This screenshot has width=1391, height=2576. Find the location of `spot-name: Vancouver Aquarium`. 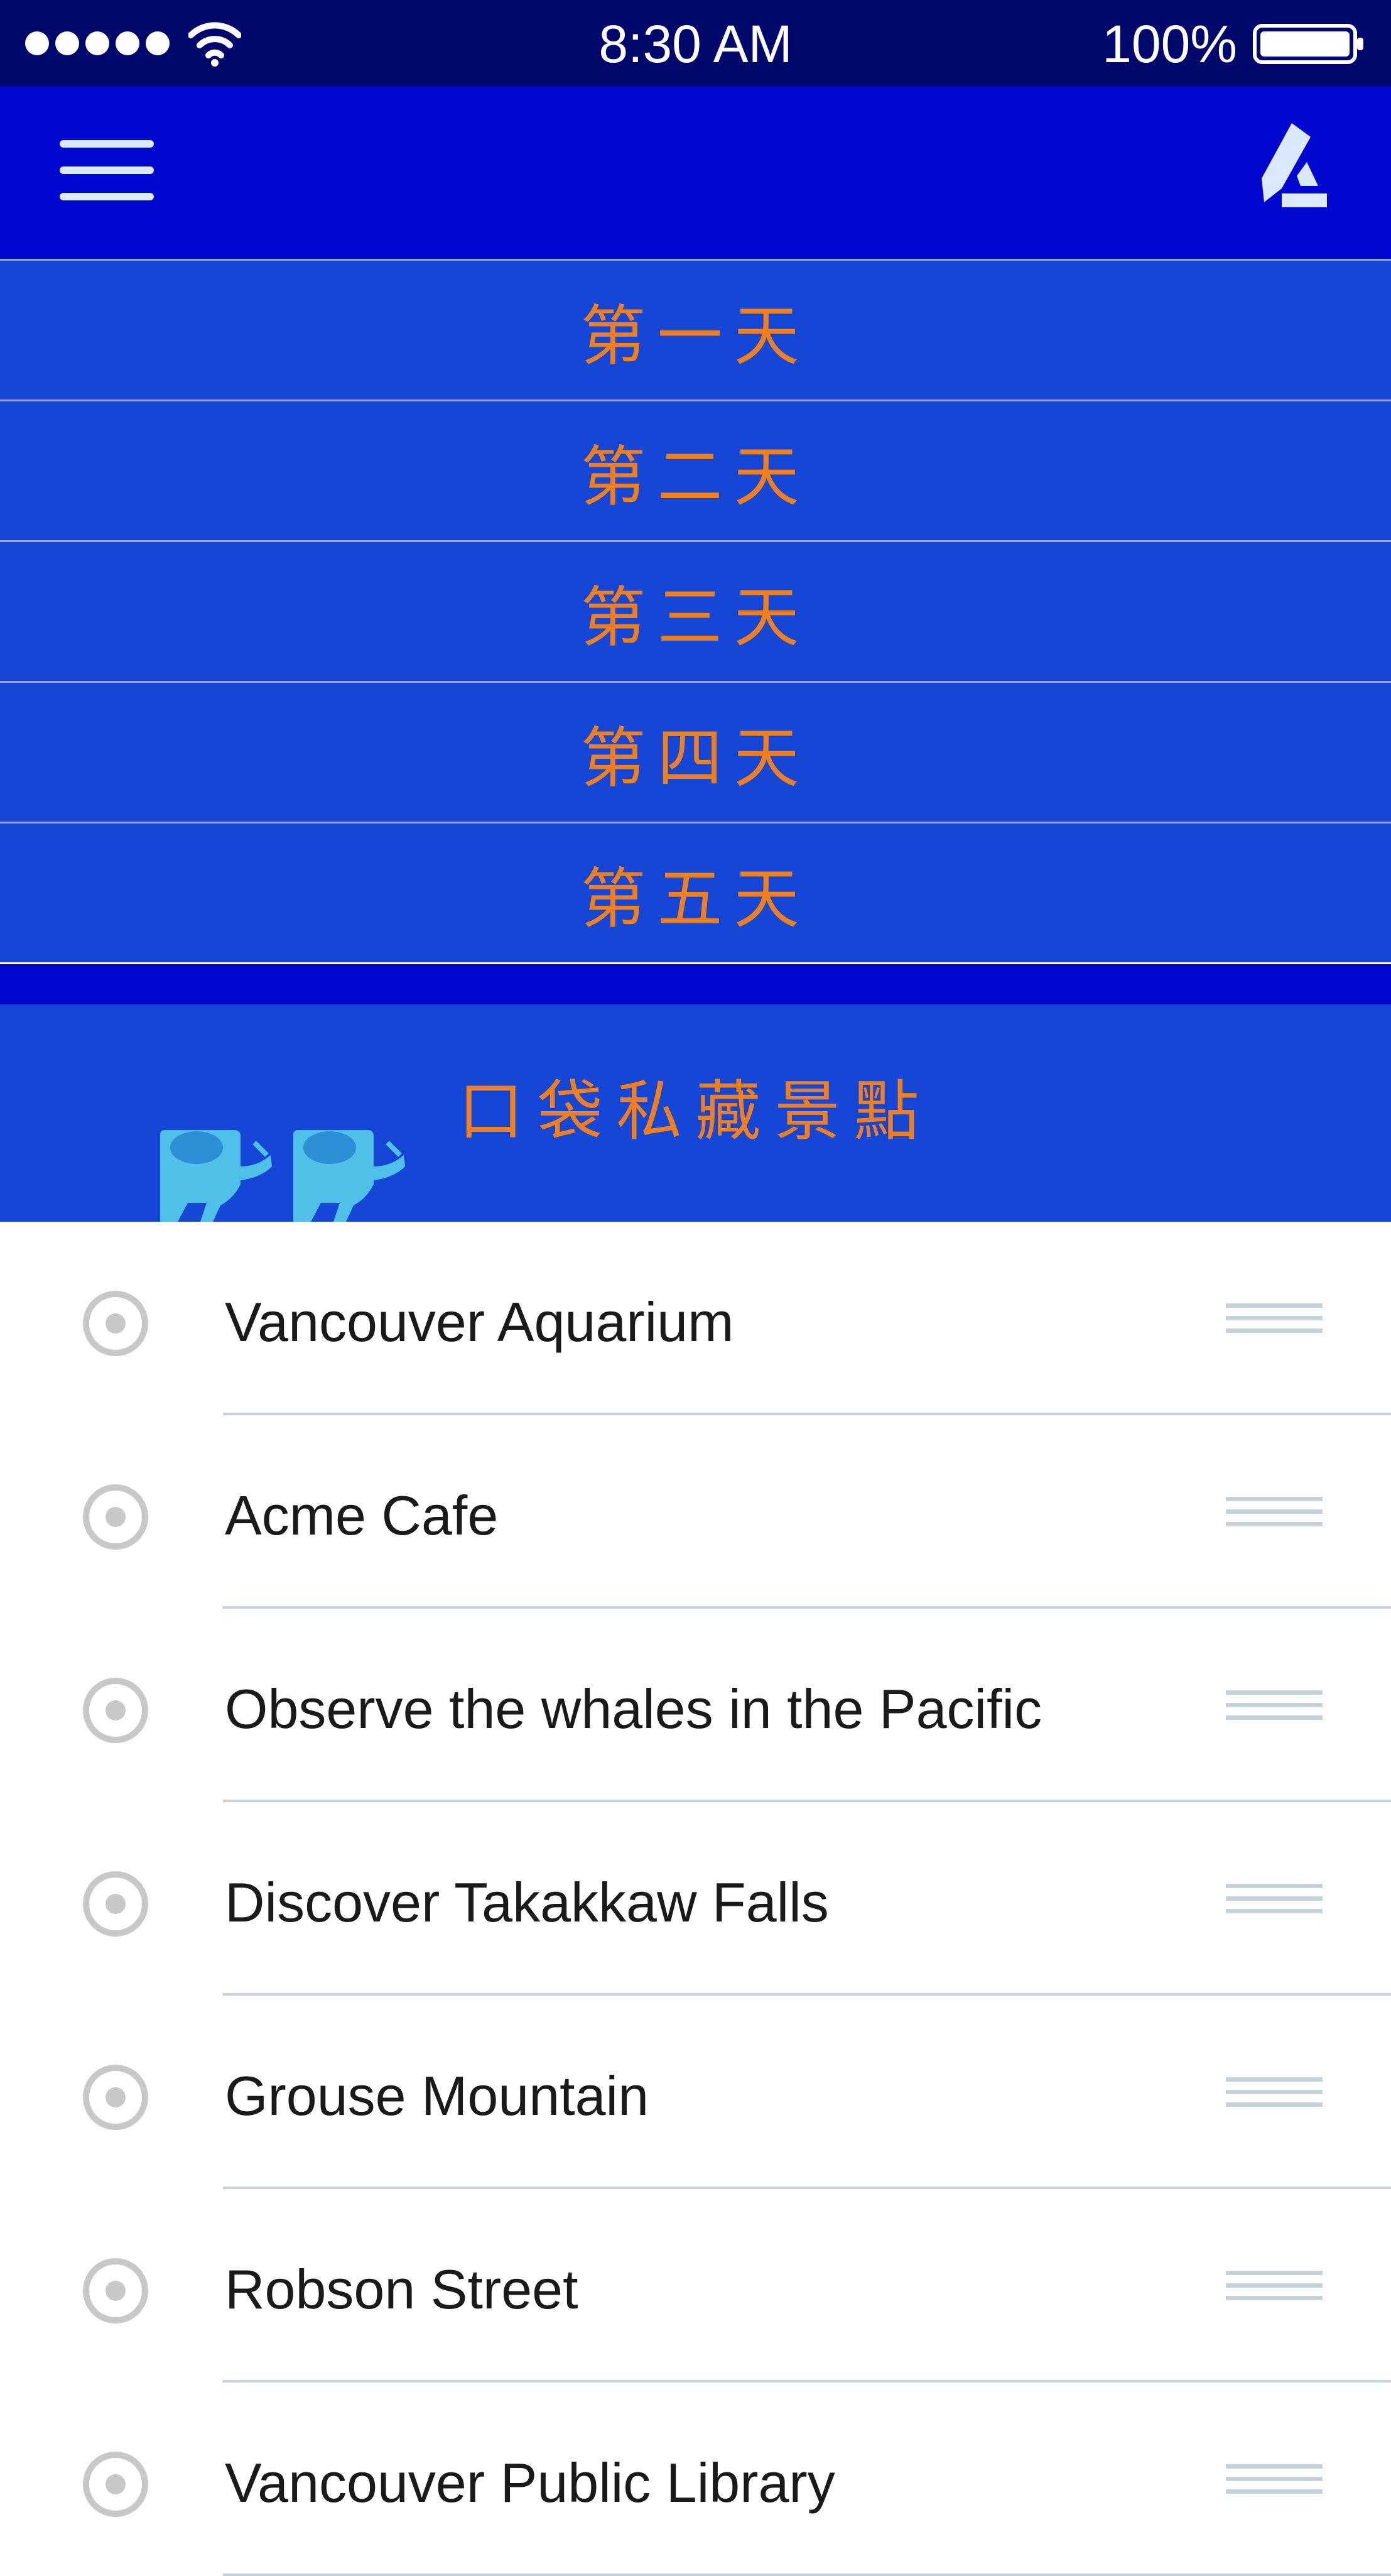

spot-name: Vancouver Aquarium is located at coordinates (479, 1322).